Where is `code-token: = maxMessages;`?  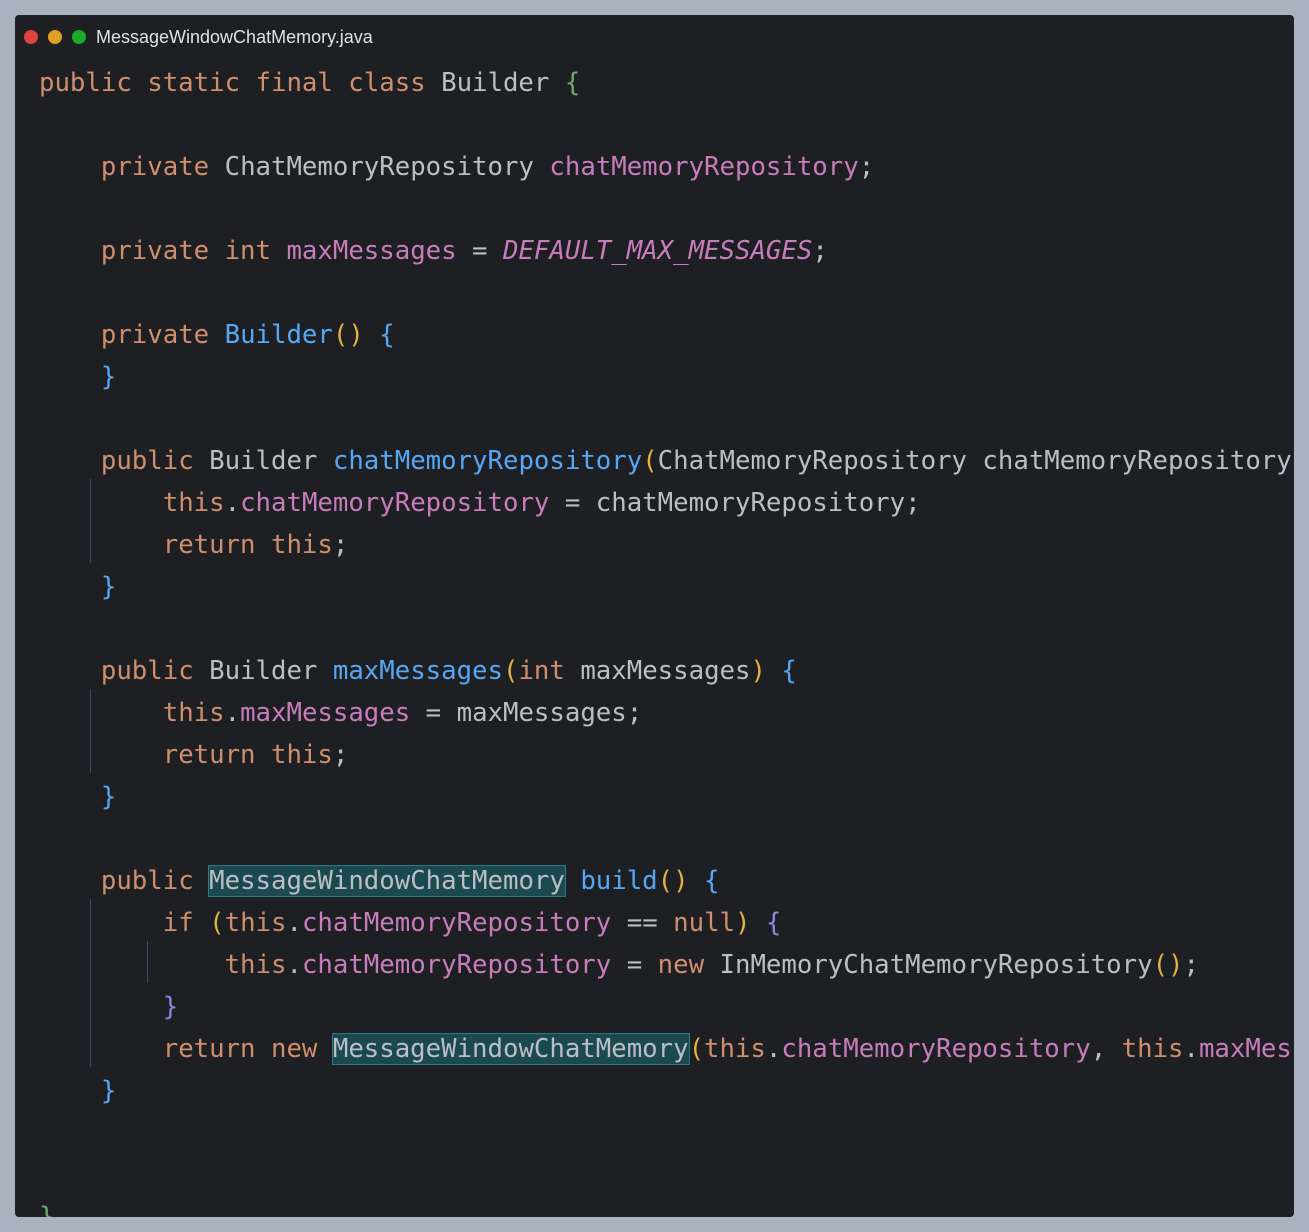 code-token: = maxMessages; is located at coordinates (526, 713).